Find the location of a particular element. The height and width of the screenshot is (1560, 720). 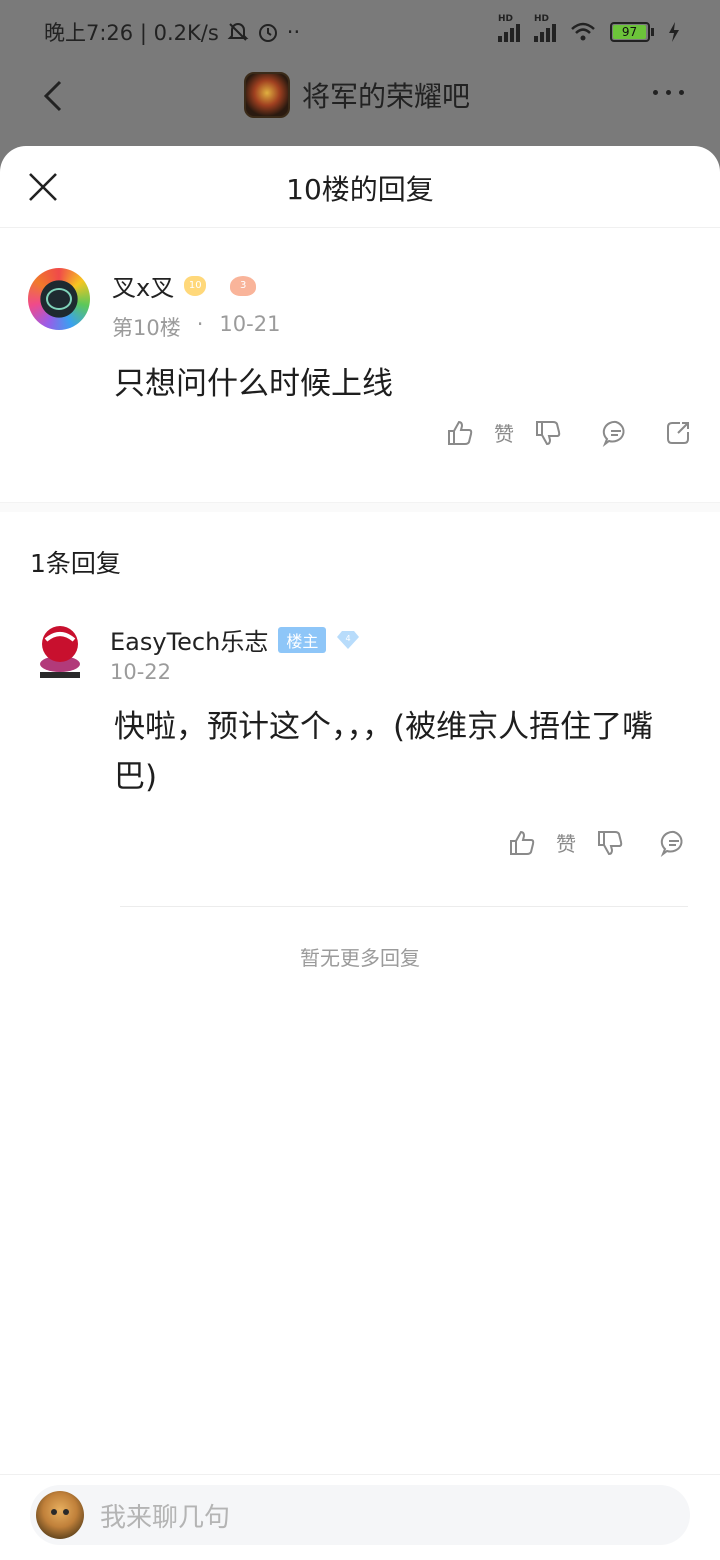

section-divider is located at coordinates (360, 507).